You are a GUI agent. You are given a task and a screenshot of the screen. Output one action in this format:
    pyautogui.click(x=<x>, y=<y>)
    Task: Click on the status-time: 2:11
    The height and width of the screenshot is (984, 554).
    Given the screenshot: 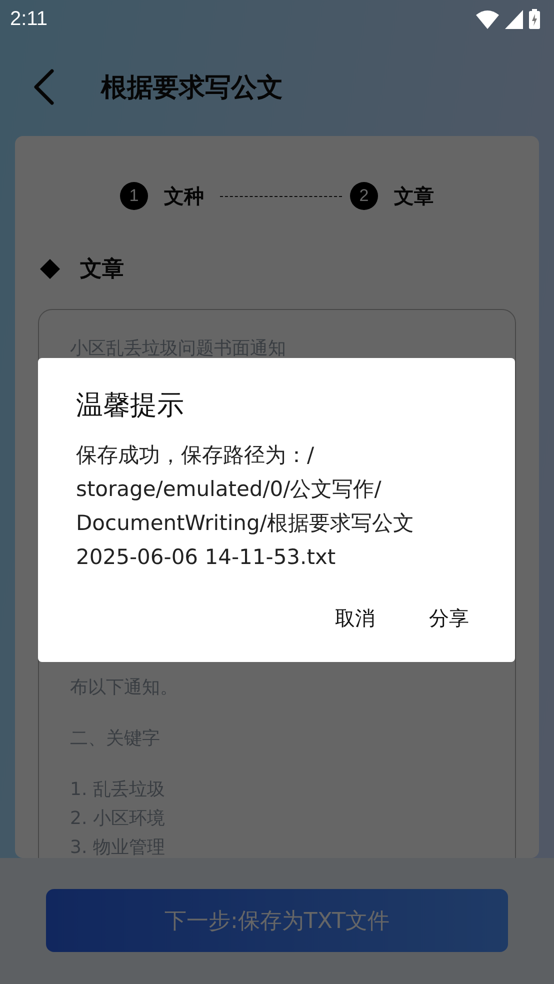 What is the action you would take?
    pyautogui.click(x=29, y=19)
    